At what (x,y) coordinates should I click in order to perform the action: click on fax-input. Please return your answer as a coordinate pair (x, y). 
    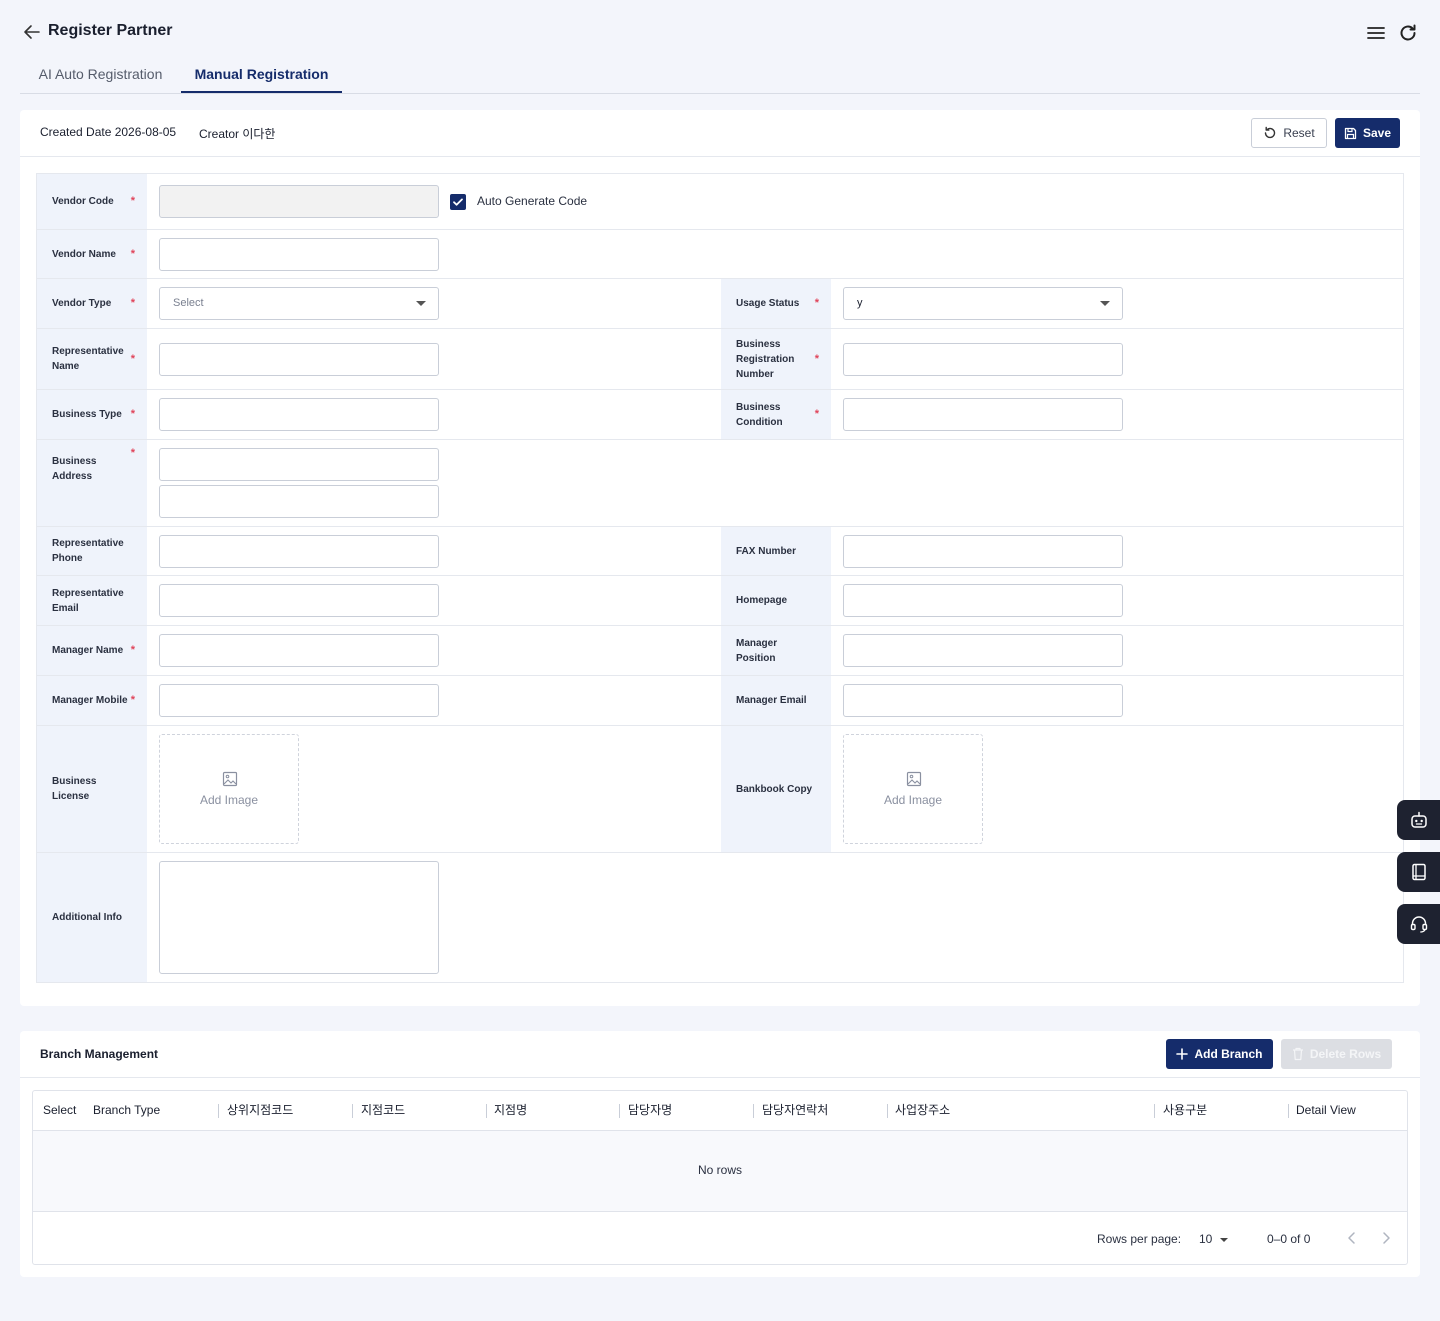
    Looking at the image, I should click on (983, 551).